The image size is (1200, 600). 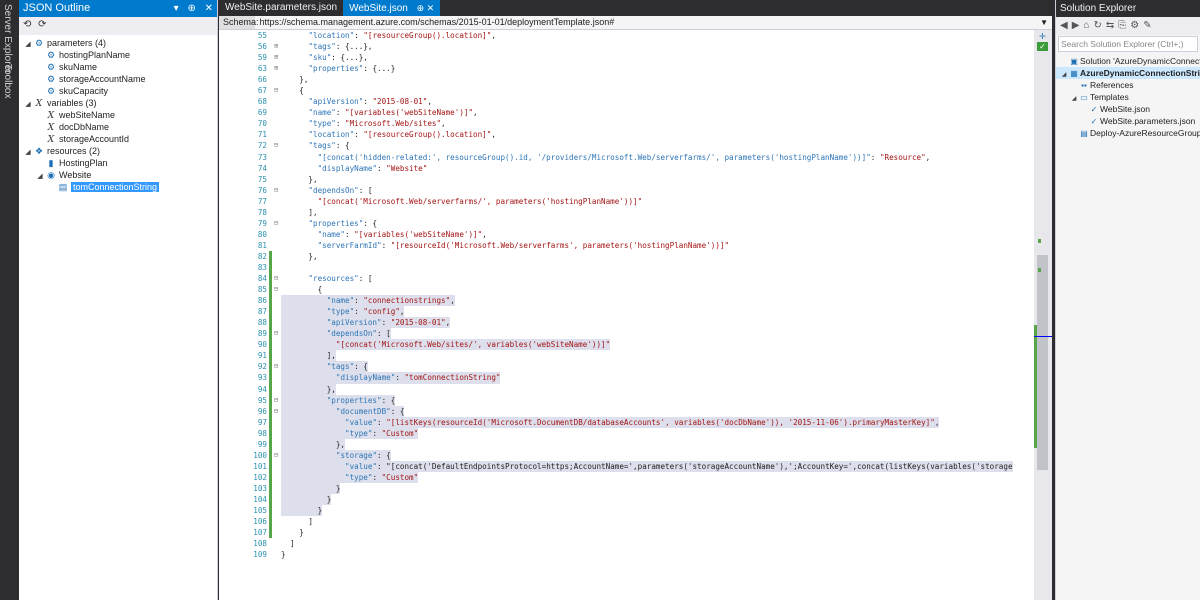 I want to click on code-line: 109}, so click(x=626, y=554).